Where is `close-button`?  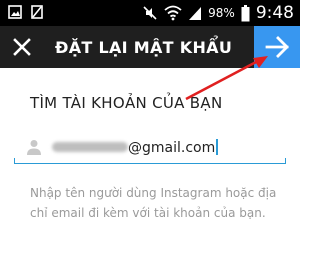 close-button is located at coordinates (22, 47).